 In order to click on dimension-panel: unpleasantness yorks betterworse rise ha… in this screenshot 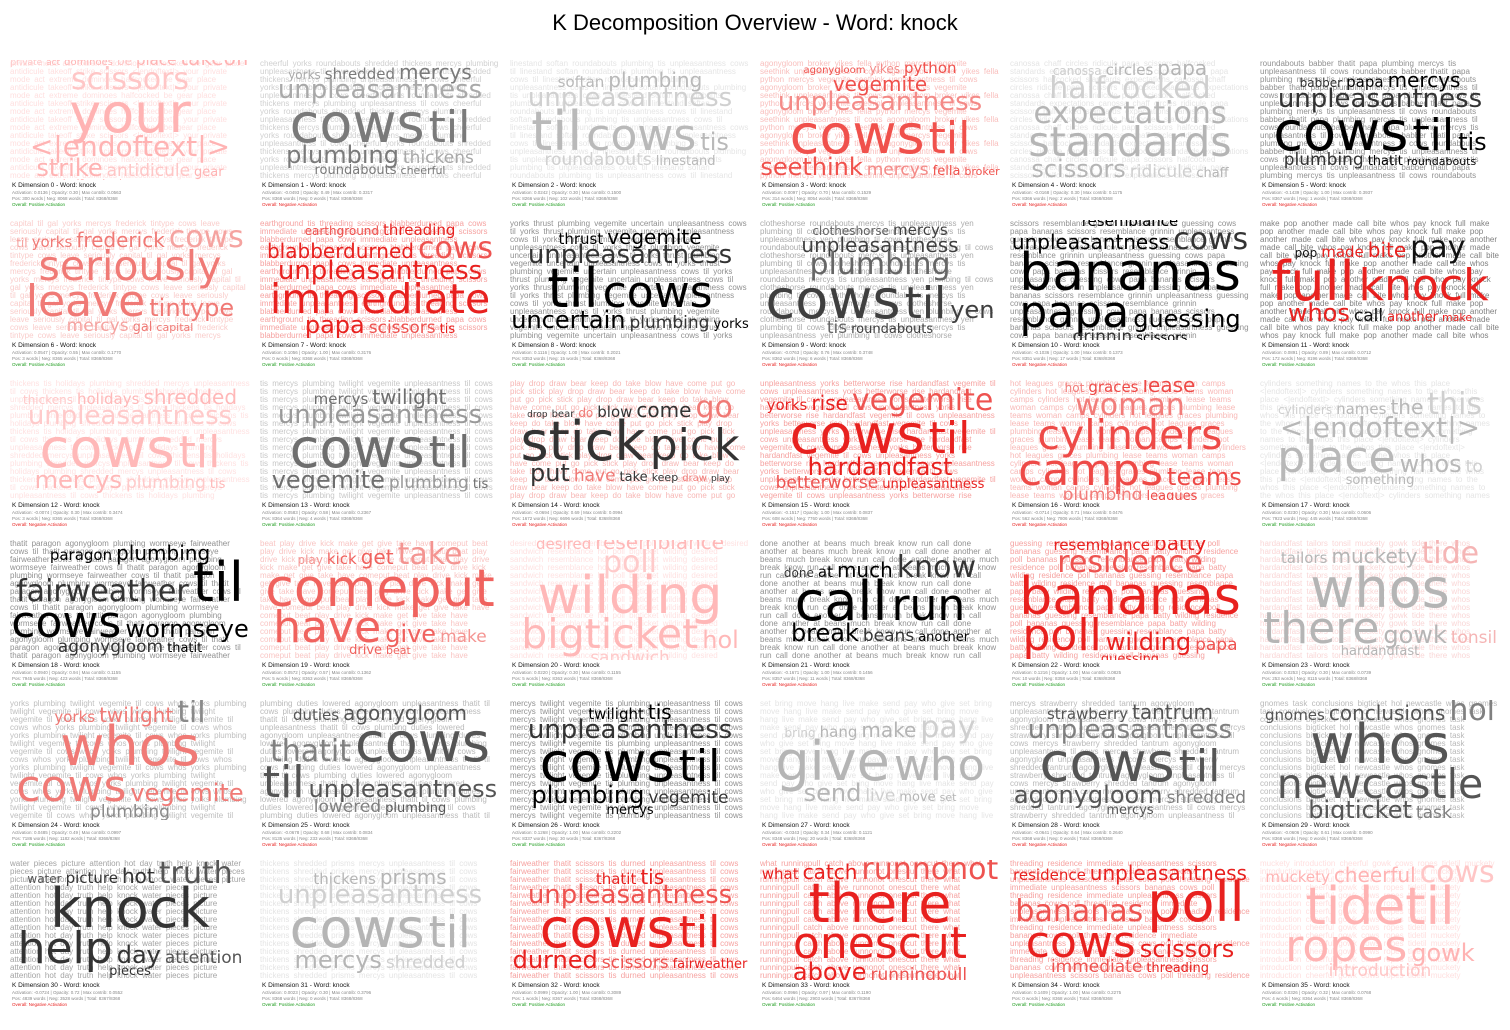, I will do `click(880, 456)`.